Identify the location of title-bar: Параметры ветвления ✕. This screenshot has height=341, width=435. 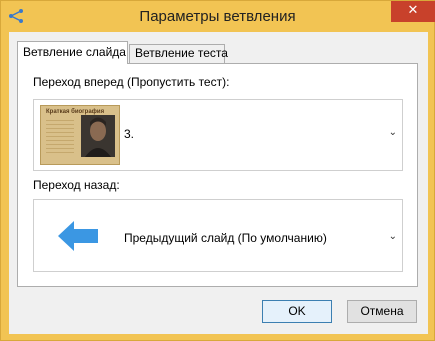
(218, 16).